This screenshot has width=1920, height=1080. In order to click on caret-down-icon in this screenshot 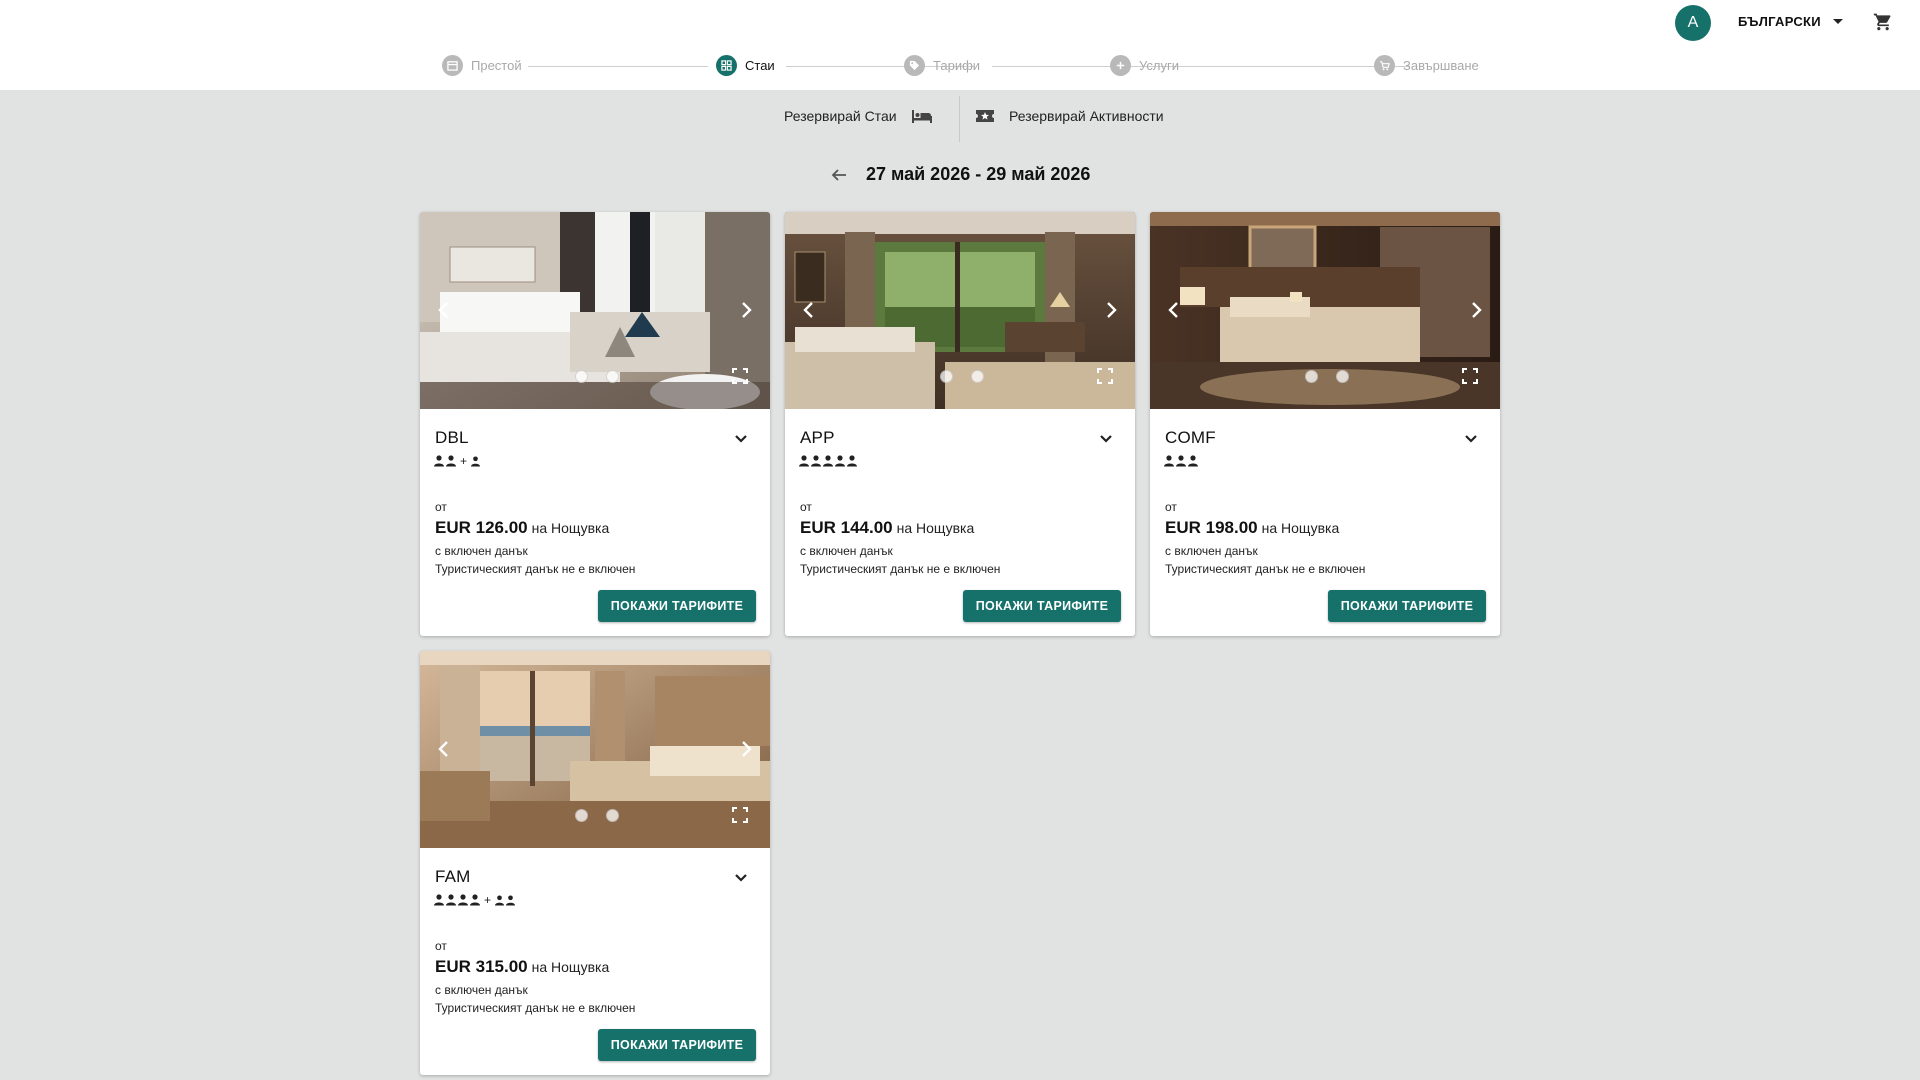, I will do `click(1837, 21)`.